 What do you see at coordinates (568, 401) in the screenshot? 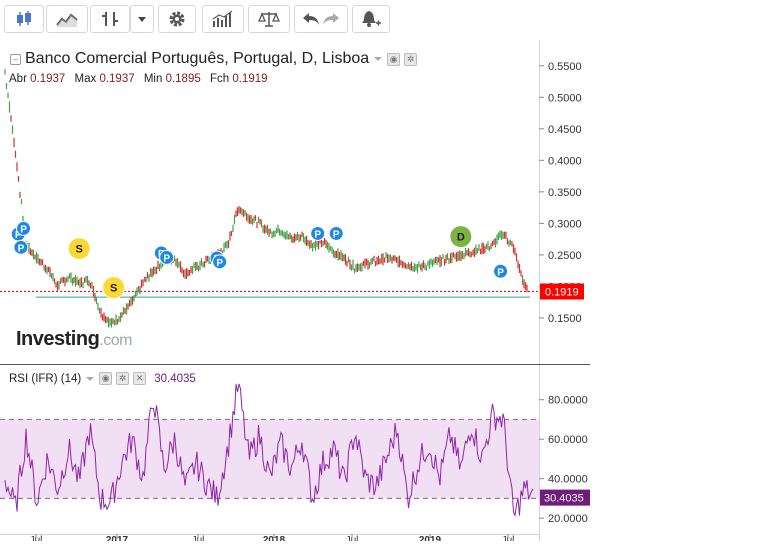
I see `rsi-axis-label: 80.0000` at bounding box center [568, 401].